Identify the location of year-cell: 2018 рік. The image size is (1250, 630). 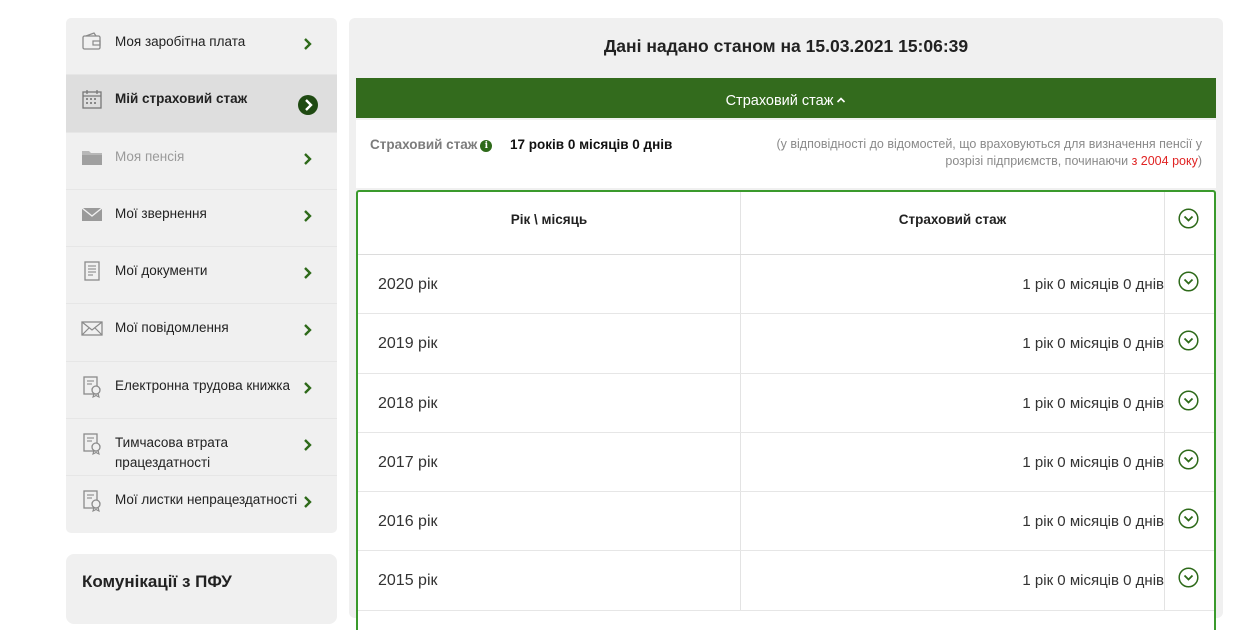
(549, 402).